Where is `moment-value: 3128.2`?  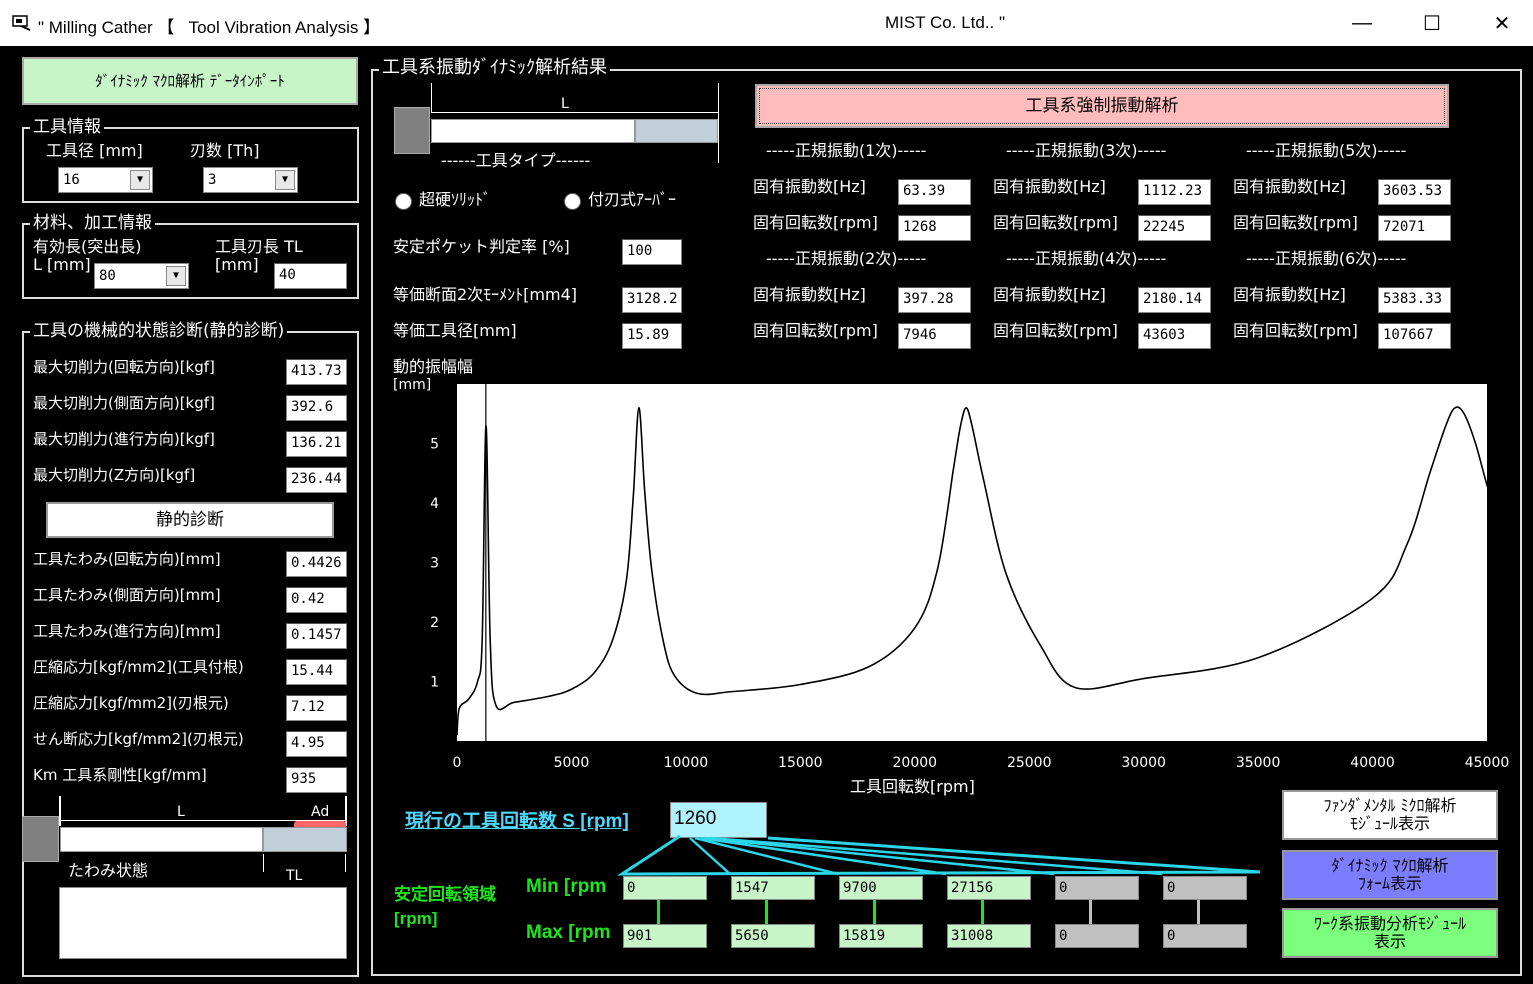
moment-value: 3128.2 is located at coordinates (652, 300).